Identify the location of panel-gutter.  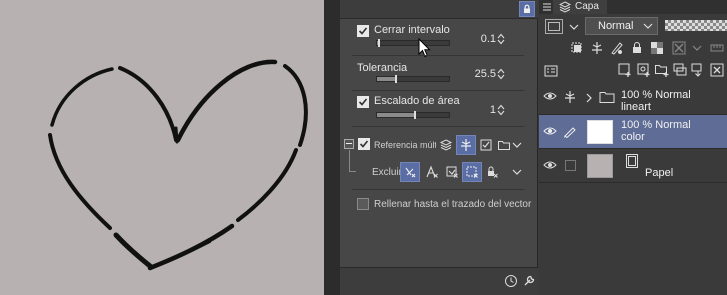
(332, 147).